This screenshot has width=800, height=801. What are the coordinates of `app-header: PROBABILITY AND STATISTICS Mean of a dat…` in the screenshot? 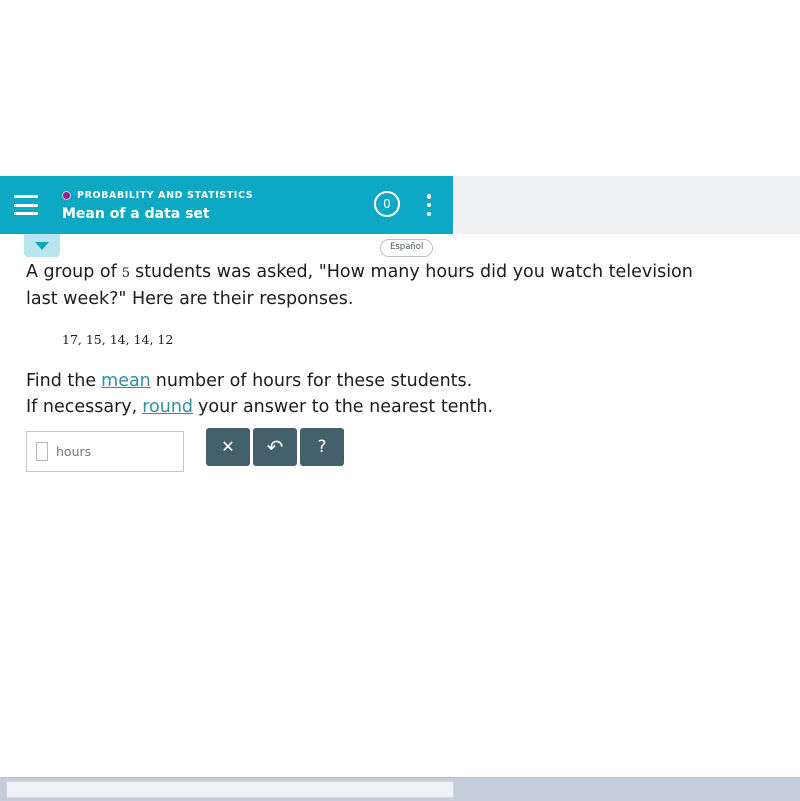 It's located at (226, 205).